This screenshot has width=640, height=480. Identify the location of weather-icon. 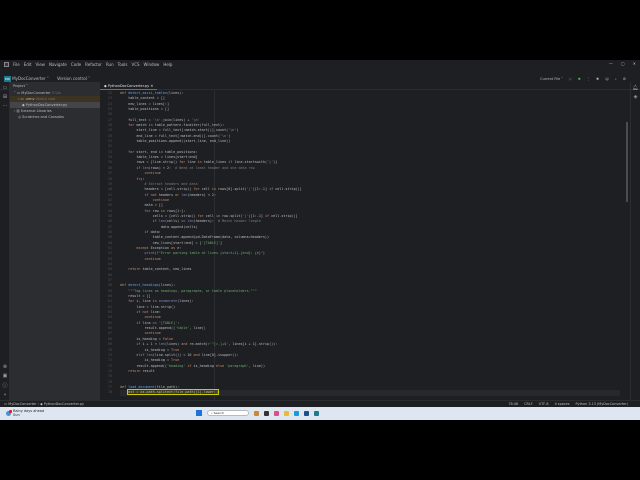
(9, 412).